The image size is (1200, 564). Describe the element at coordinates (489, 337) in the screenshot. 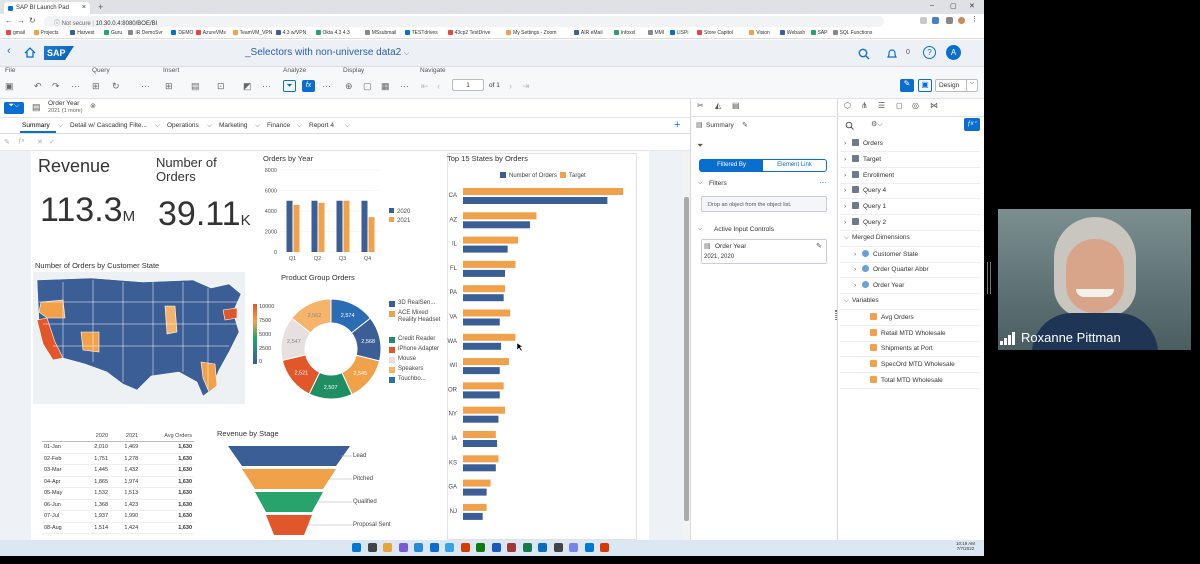

I see `target-bar-WA` at that location.